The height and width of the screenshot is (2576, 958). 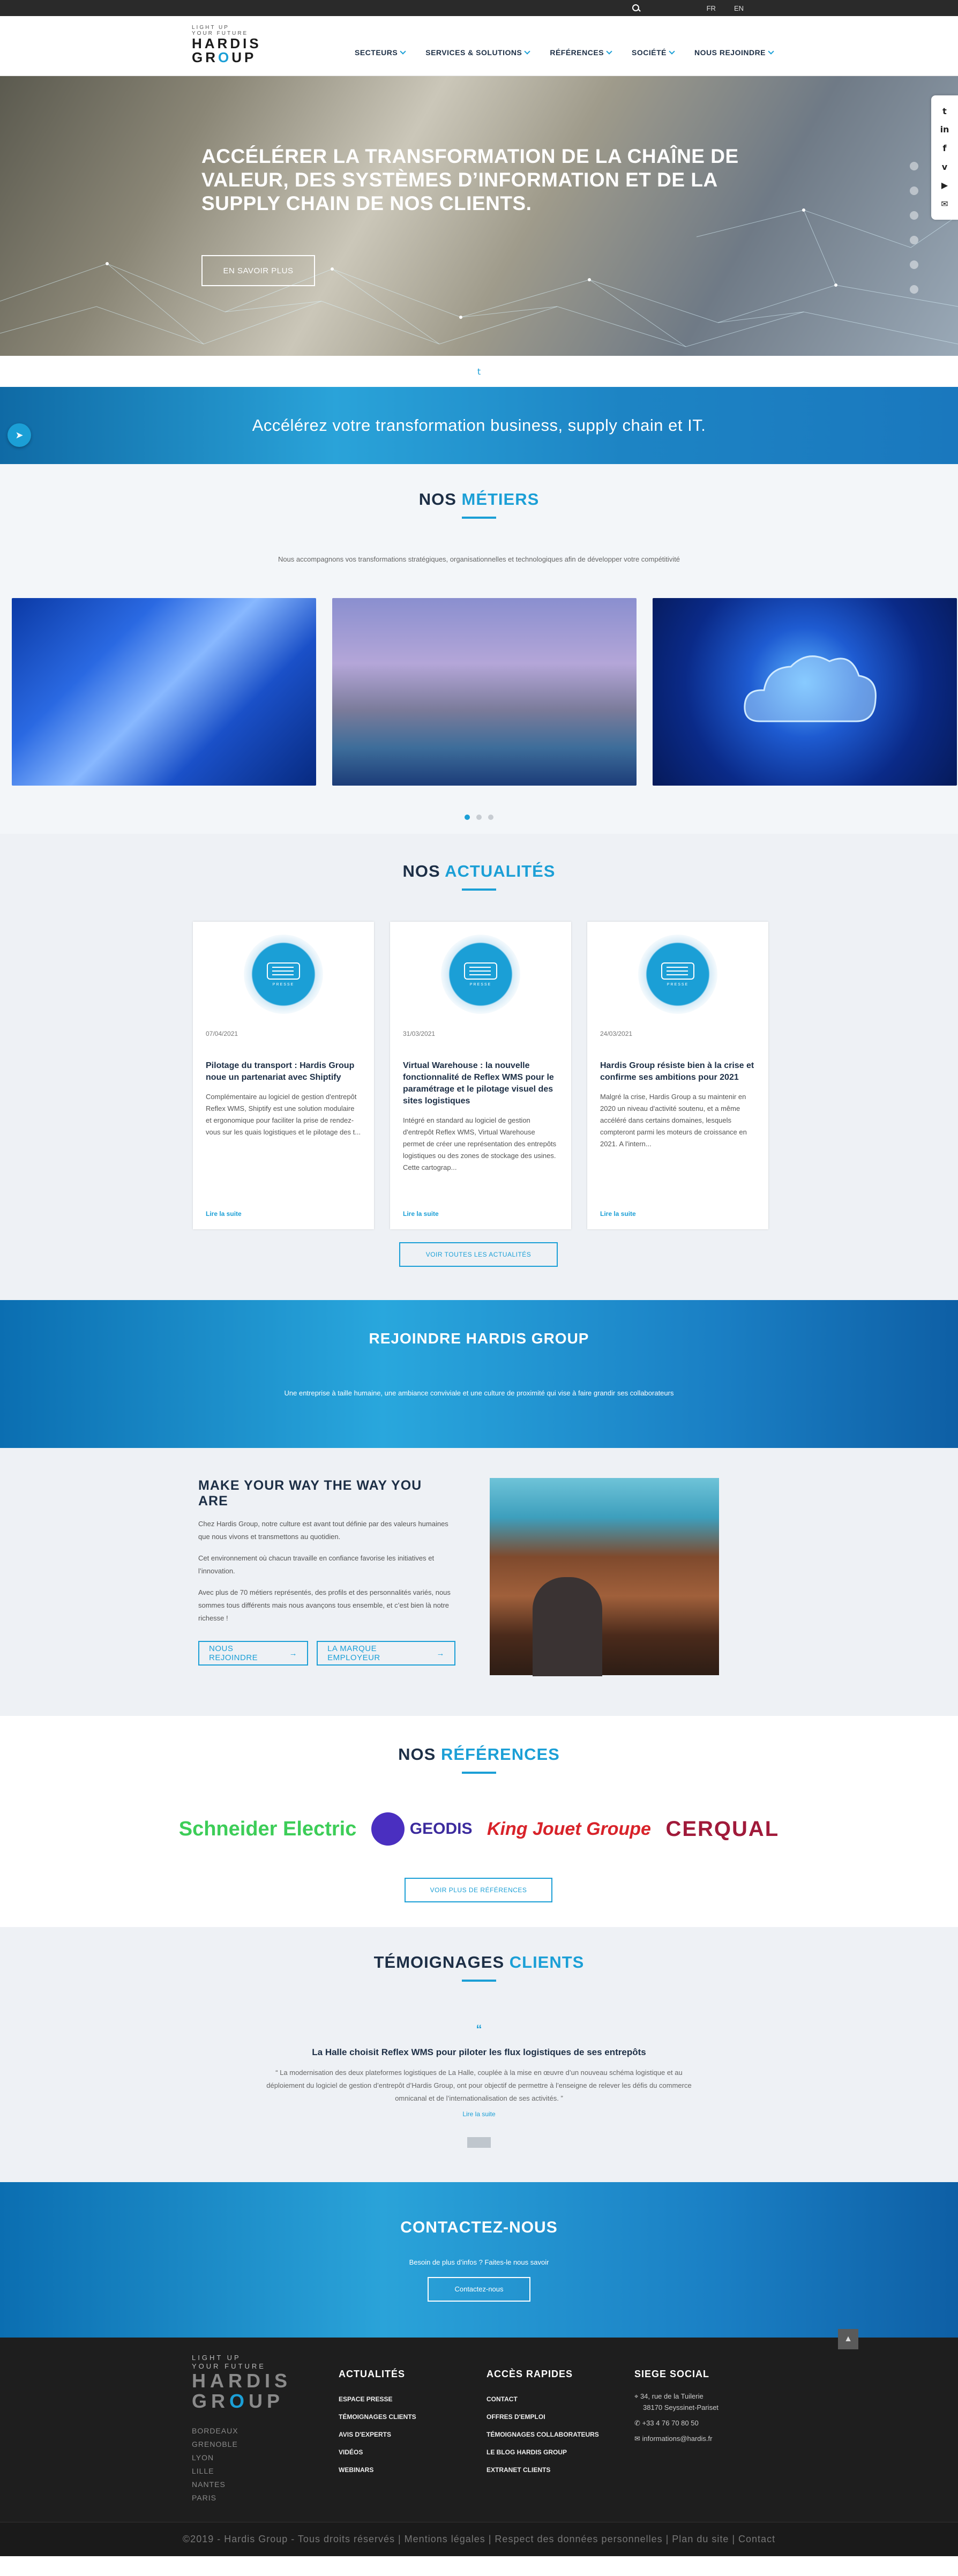 I want to click on map-pin-icon: ⌖, so click(x=637, y=2396).